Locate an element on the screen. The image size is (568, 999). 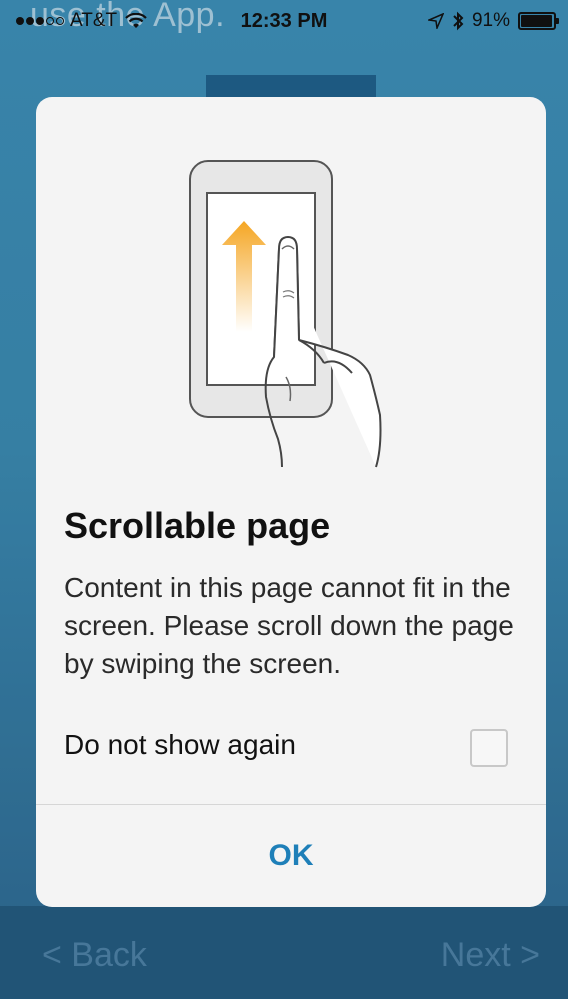
do-not-show-again-checkbox is located at coordinates (489, 748).